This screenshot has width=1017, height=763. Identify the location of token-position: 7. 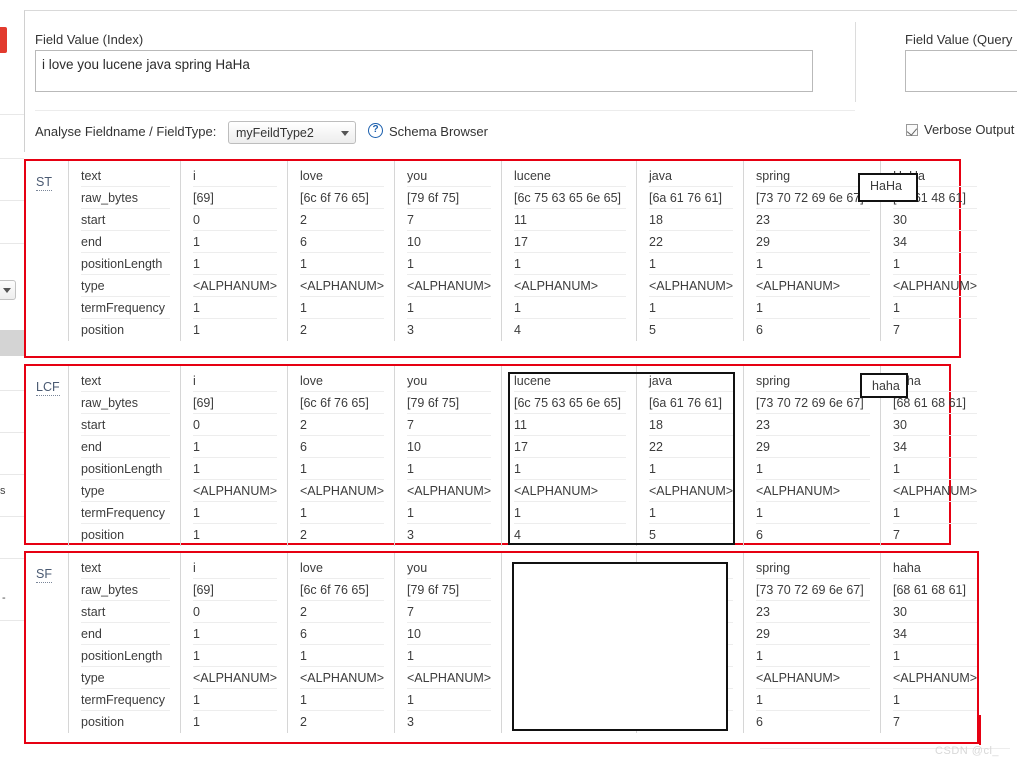
(896, 535).